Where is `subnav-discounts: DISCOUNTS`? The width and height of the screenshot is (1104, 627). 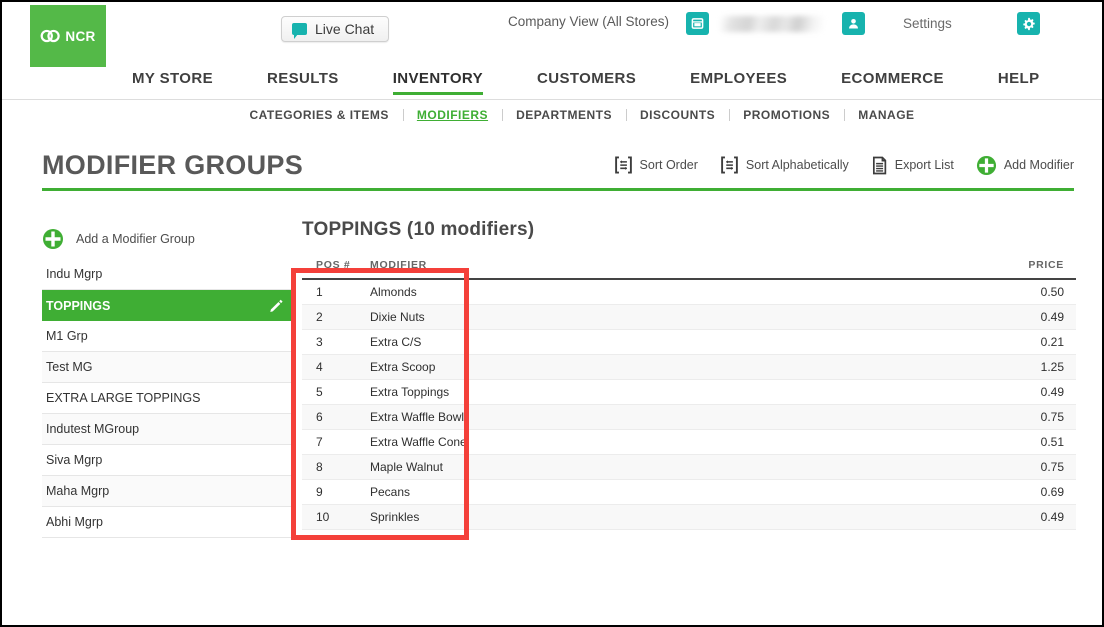
subnav-discounts: DISCOUNTS is located at coordinates (677, 115).